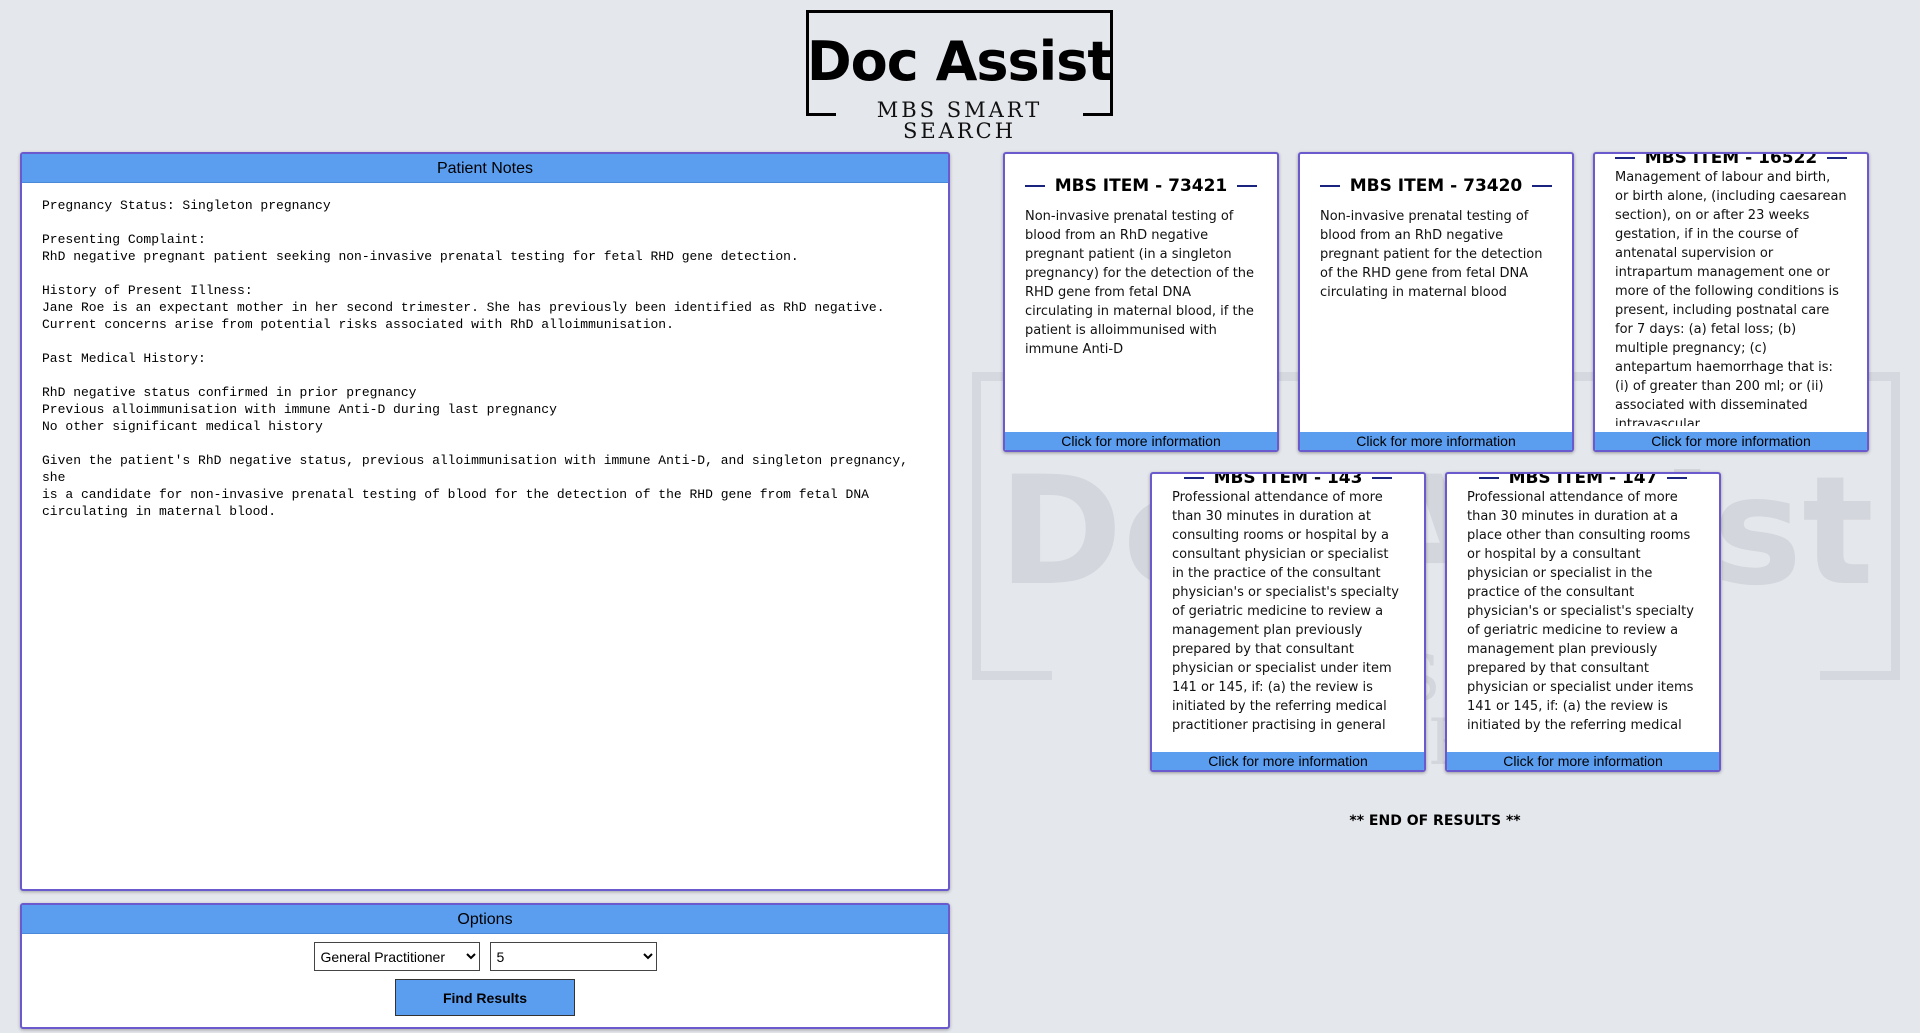 The image size is (1920, 1033). I want to click on card-title: MBS ITEM - 16522, so click(1731, 161).